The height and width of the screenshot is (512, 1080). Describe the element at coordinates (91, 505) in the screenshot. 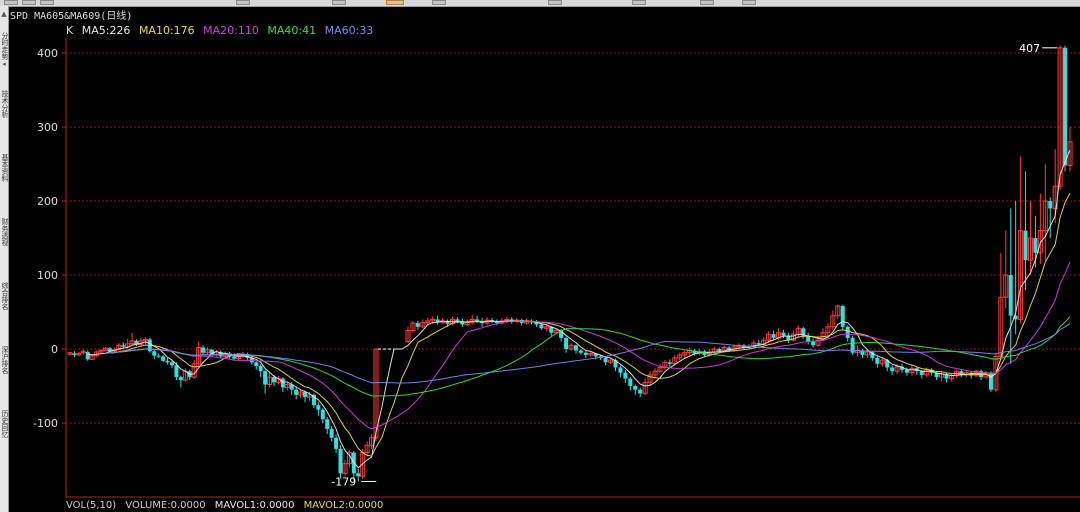

I see `vol-label: VOL(5,10)` at that location.